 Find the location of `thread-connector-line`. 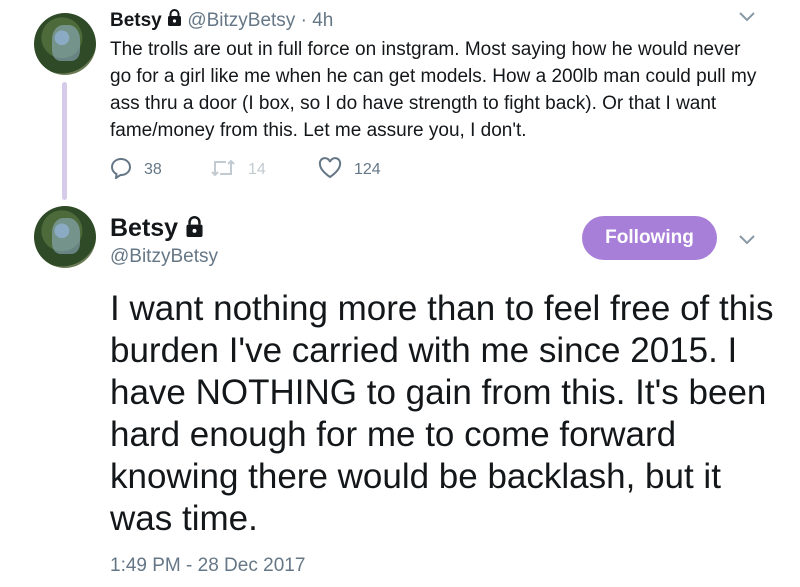

thread-connector-line is located at coordinates (64, 141).